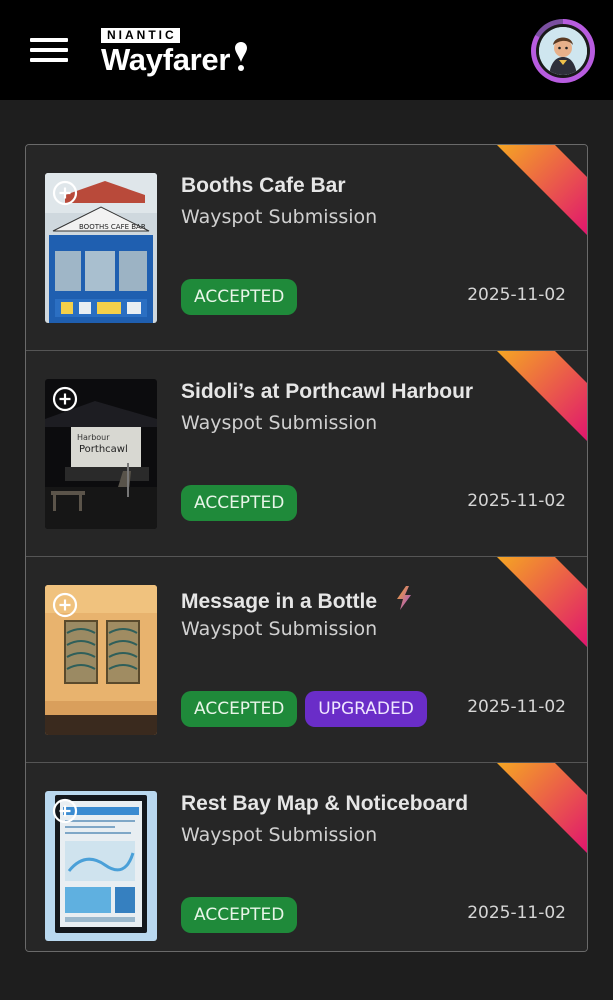 This screenshot has height=1000, width=613. I want to click on wayfarer-logo: NIANTIC Wayfarer, so click(174, 50).